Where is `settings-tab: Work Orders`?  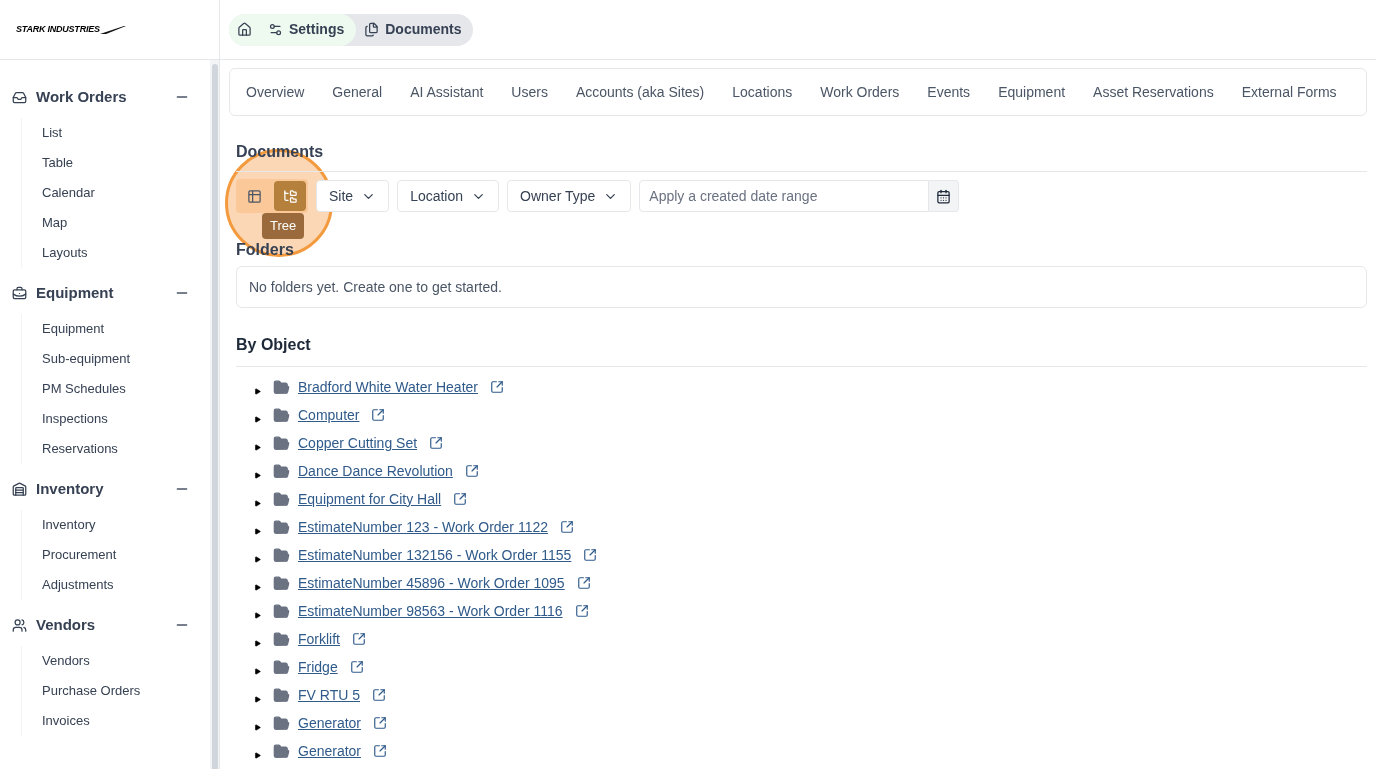 settings-tab: Work Orders is located at coordinates (860, 92).